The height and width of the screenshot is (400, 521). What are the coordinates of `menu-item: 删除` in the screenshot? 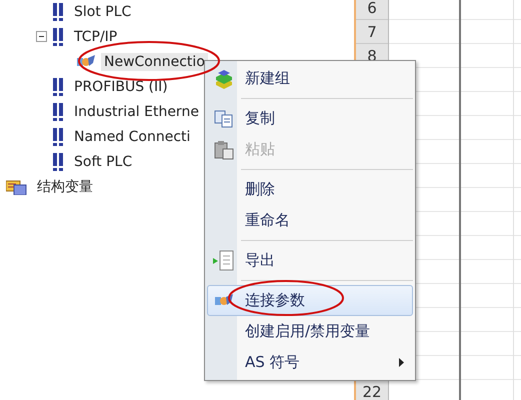 It's located at (310, 189).